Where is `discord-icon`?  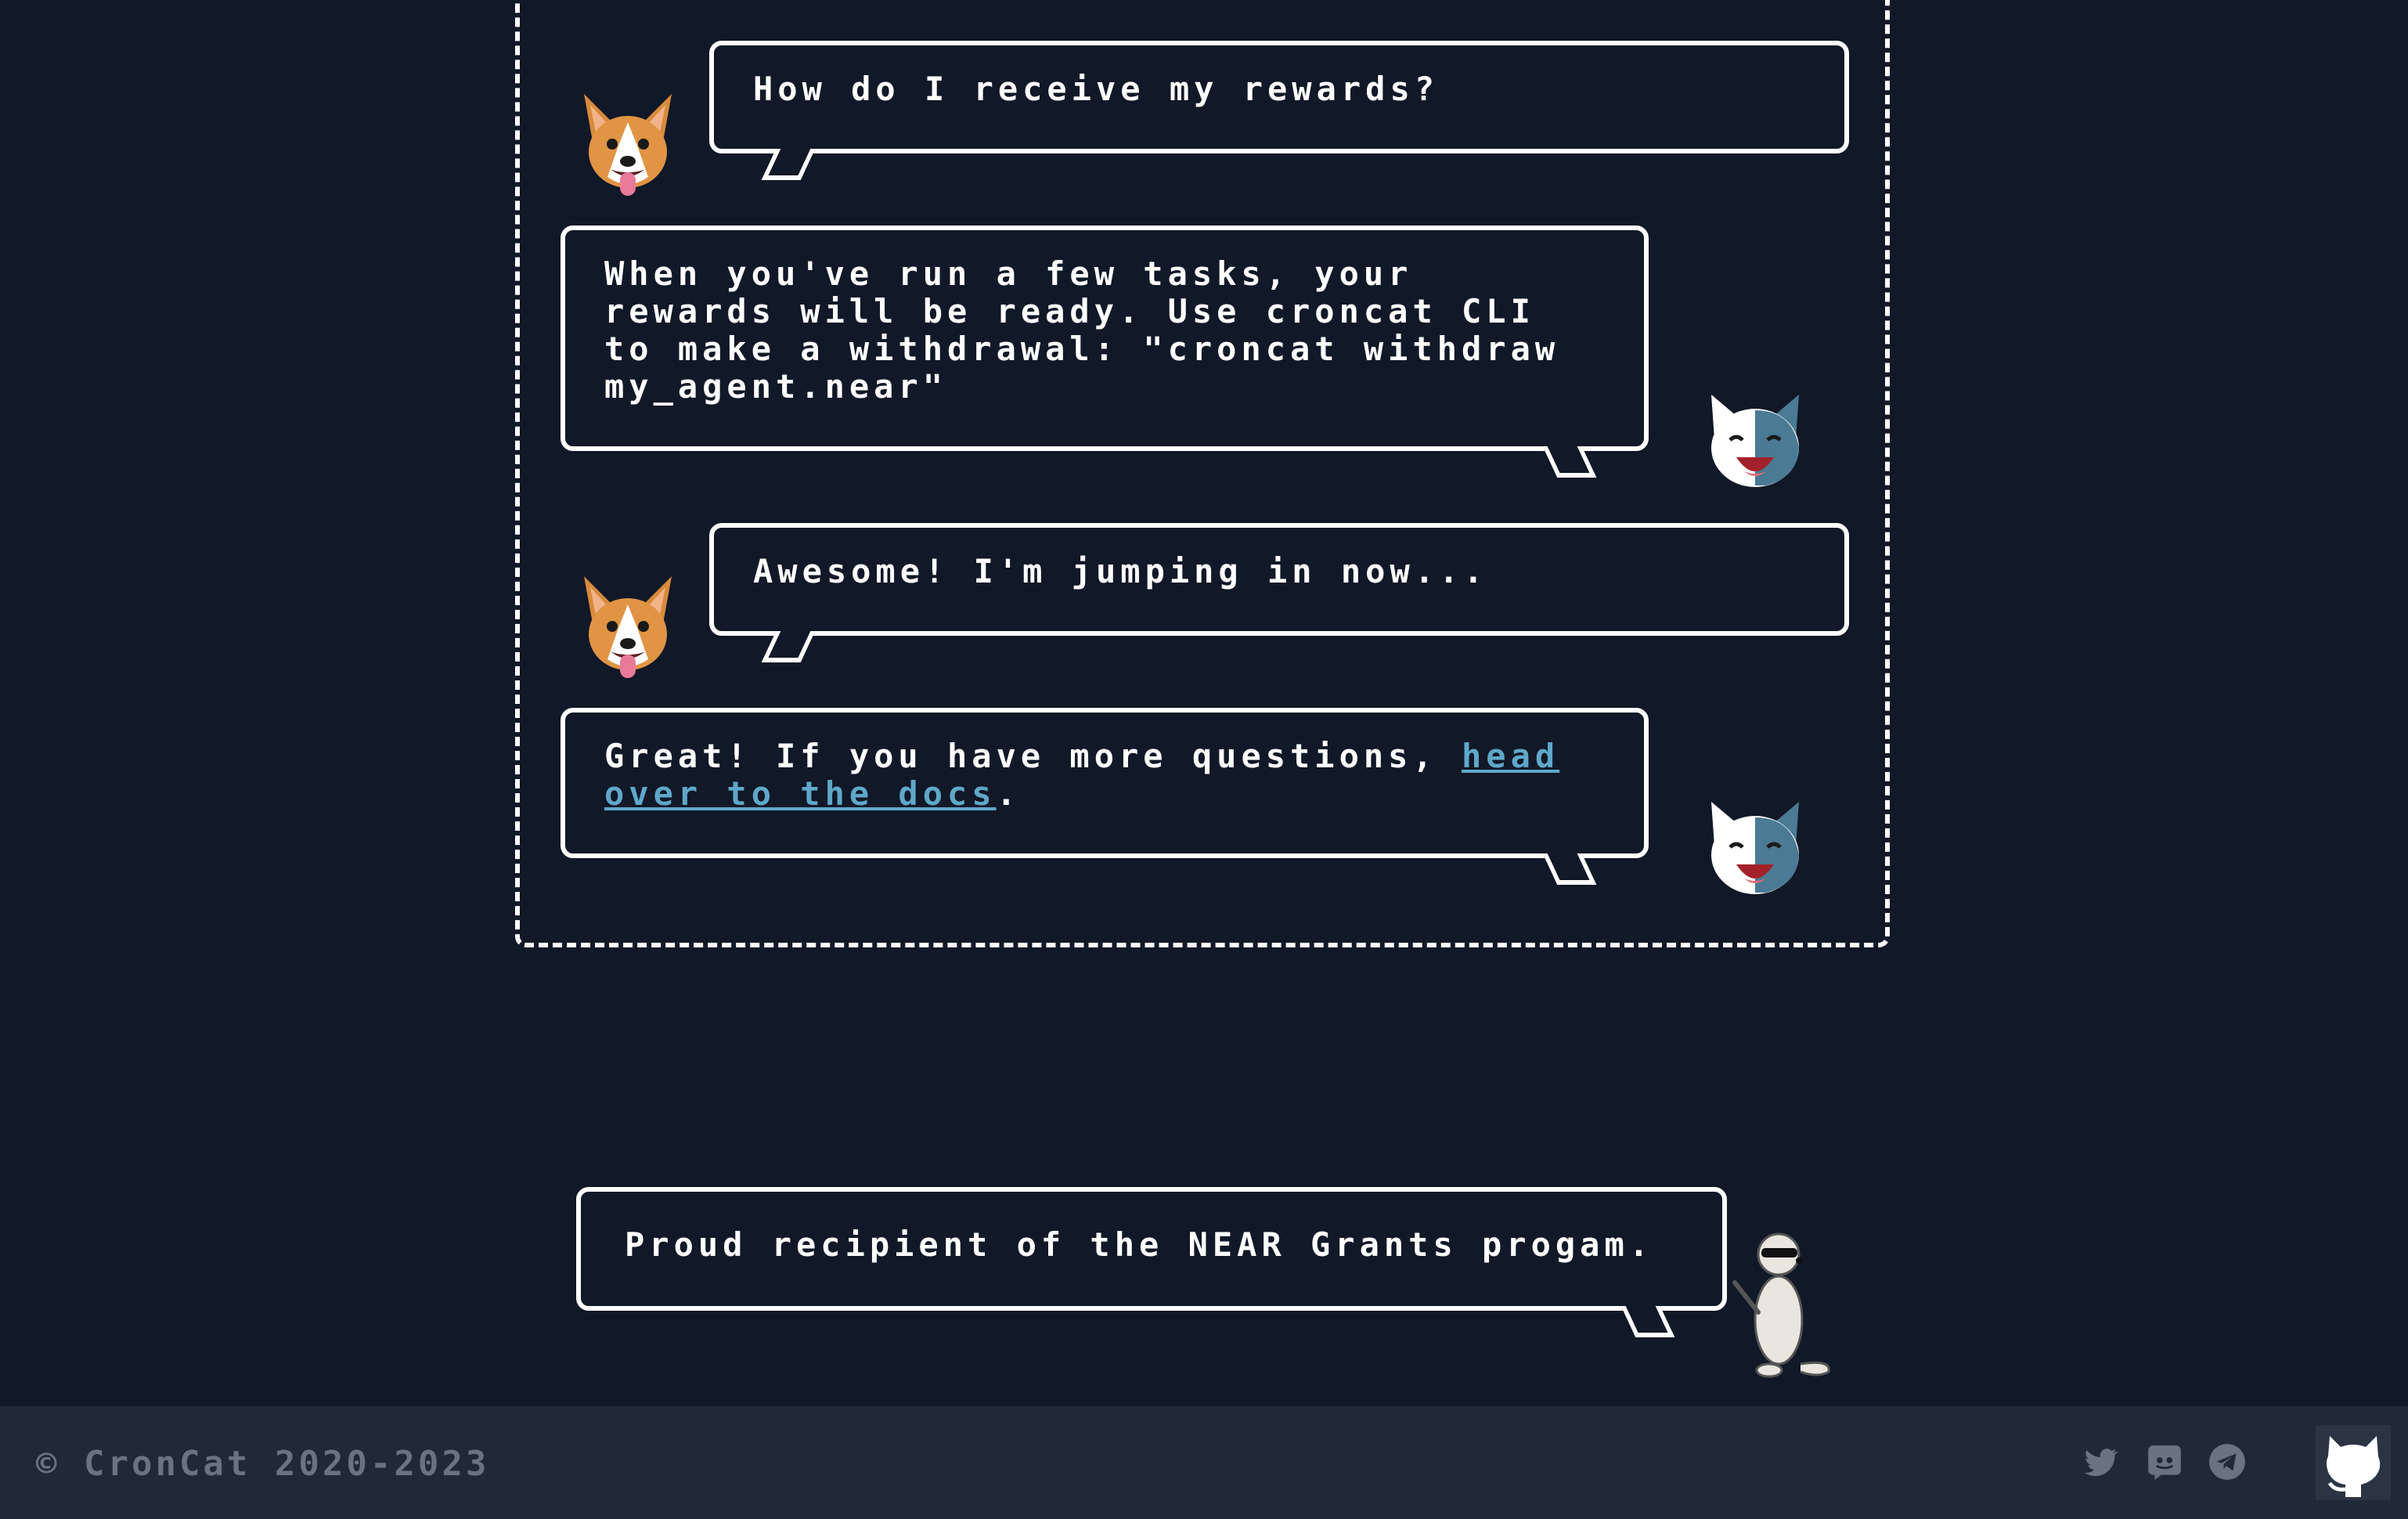 discord-icon is located at coordinates (2164, 1461).